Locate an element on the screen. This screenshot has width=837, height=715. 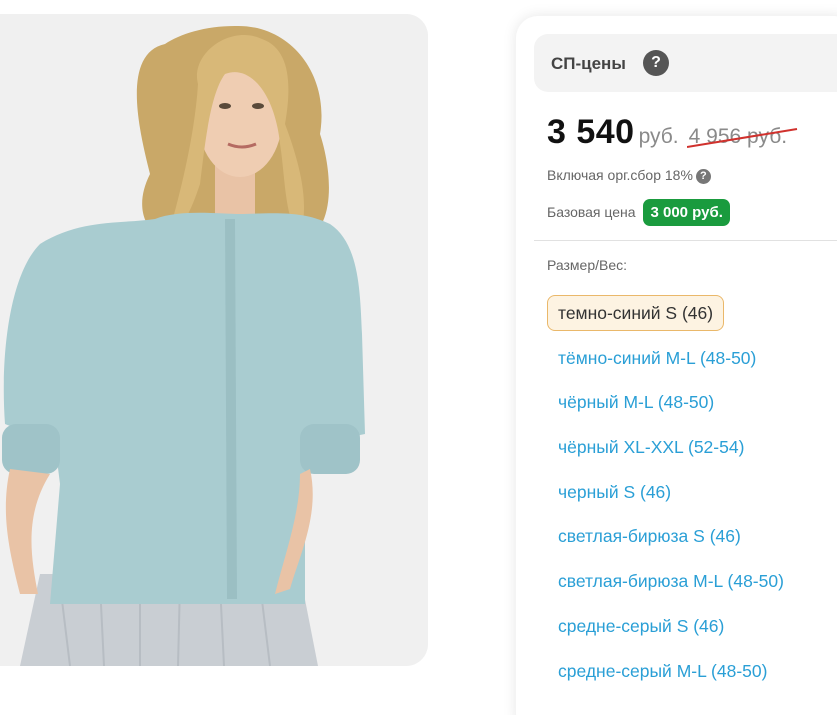
size-variant-option: тёмно-синий M-L (48-50) is located at coordinates (671, 358).